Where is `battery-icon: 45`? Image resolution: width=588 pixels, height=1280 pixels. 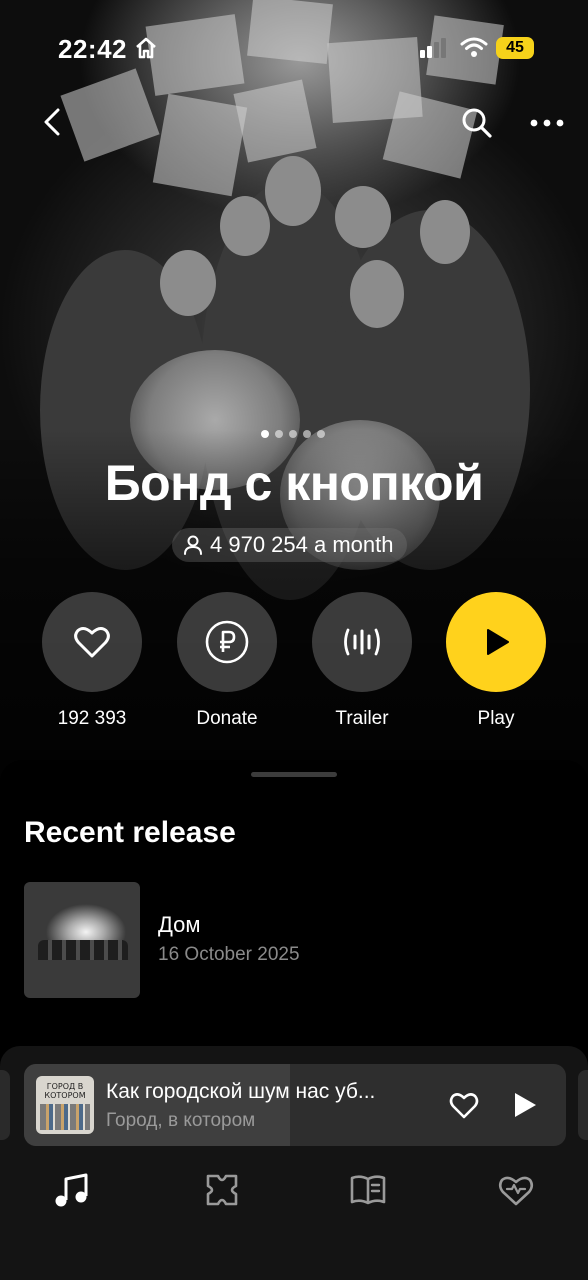
battery-icon: 45 is located at coordinates (515, 48).